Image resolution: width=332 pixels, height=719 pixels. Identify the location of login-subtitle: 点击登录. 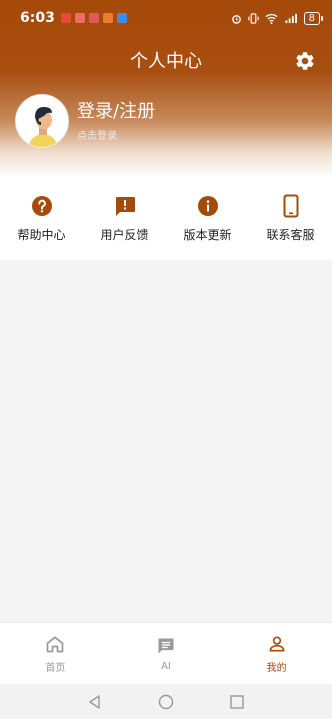
(116, 134).